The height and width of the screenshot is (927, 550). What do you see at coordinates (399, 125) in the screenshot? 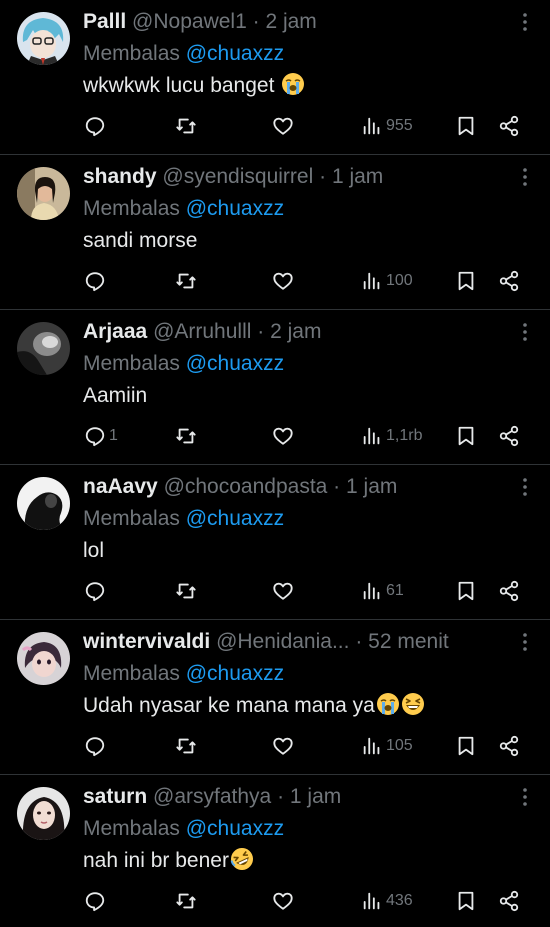
I see `views-count: 955` at bounding box center [399, 125].